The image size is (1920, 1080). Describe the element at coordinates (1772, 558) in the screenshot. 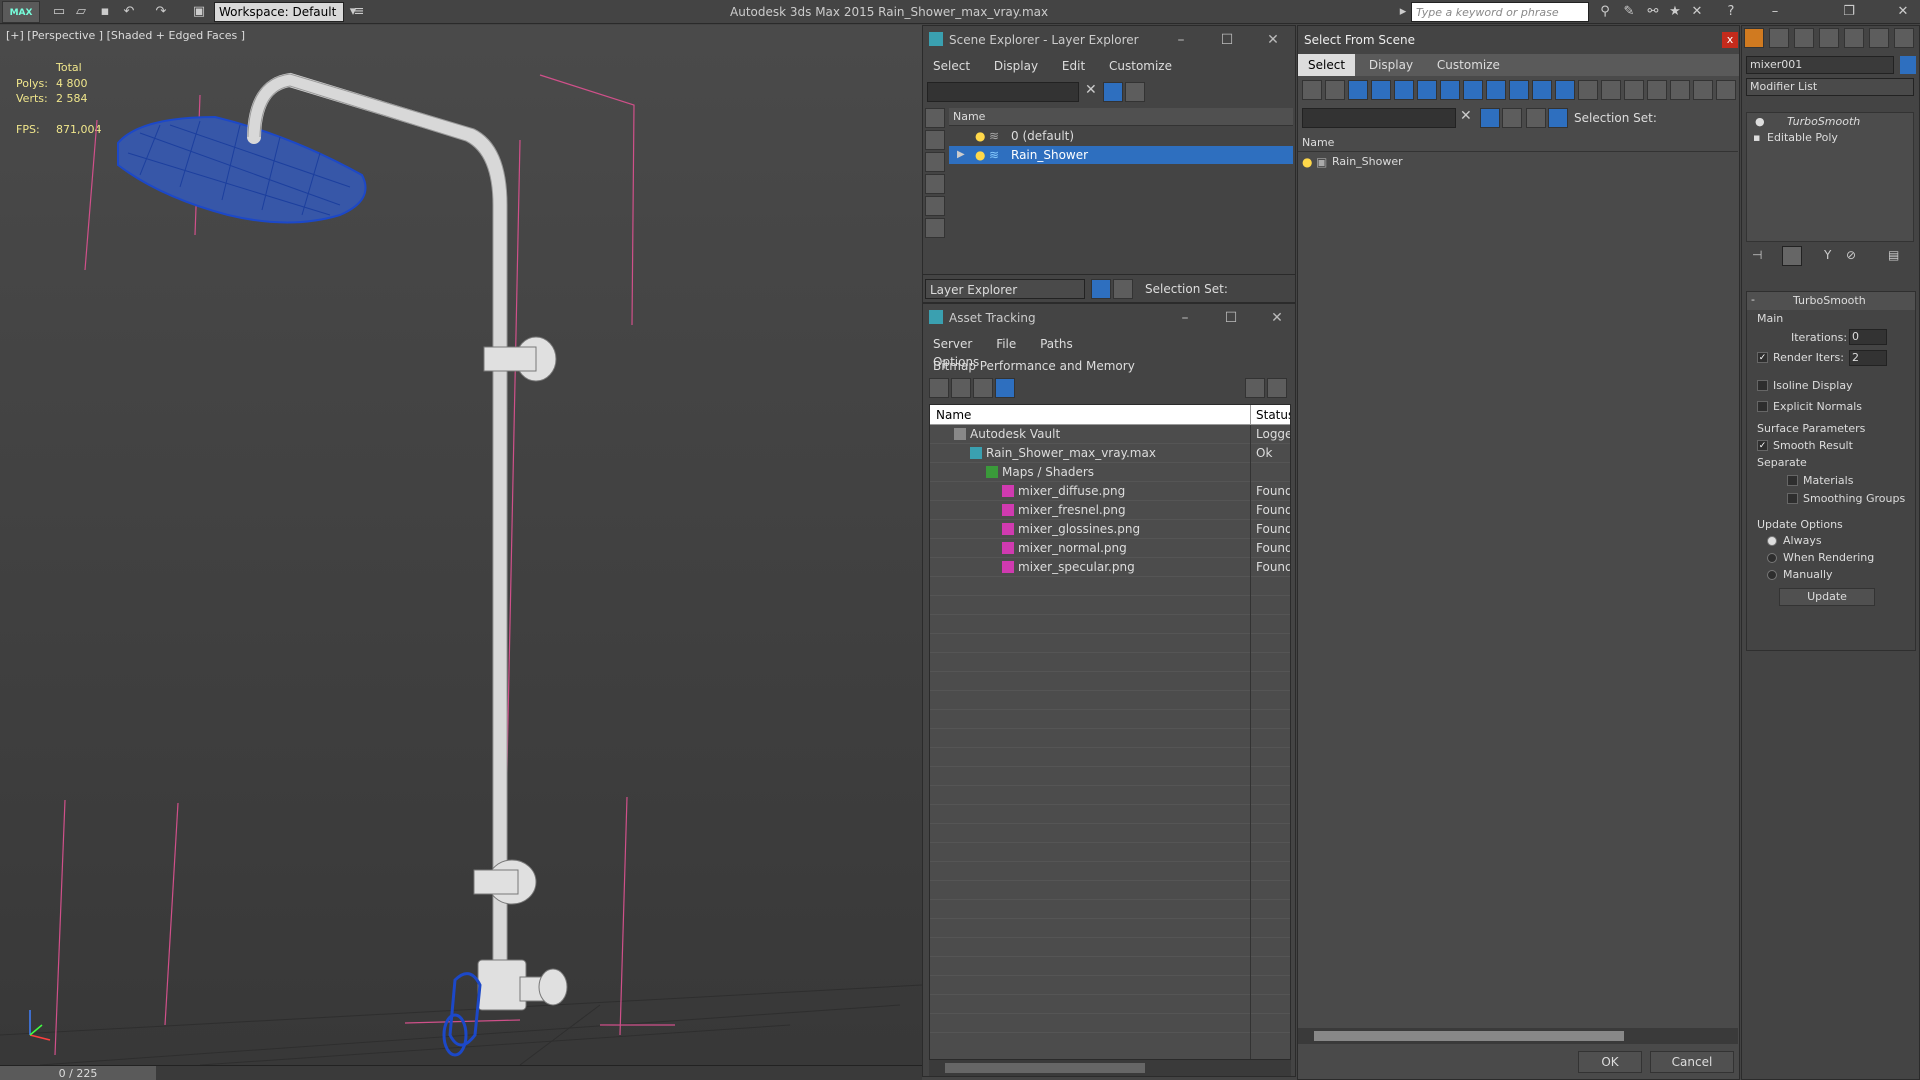

I see `when-rendering-radio` at that location.